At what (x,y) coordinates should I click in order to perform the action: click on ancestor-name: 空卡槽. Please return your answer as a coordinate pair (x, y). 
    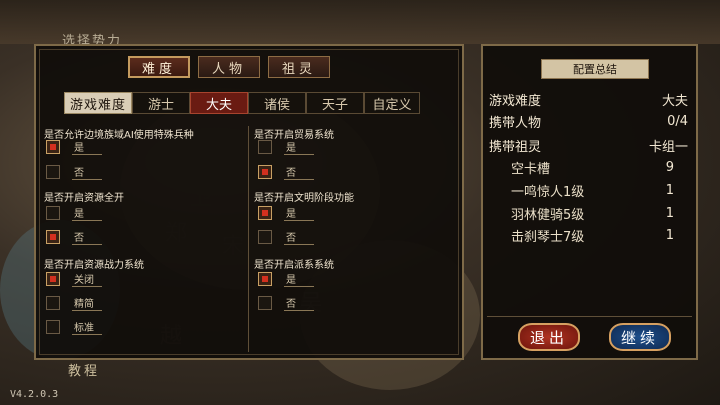
    Looking at the image, I should click on (531, 169).